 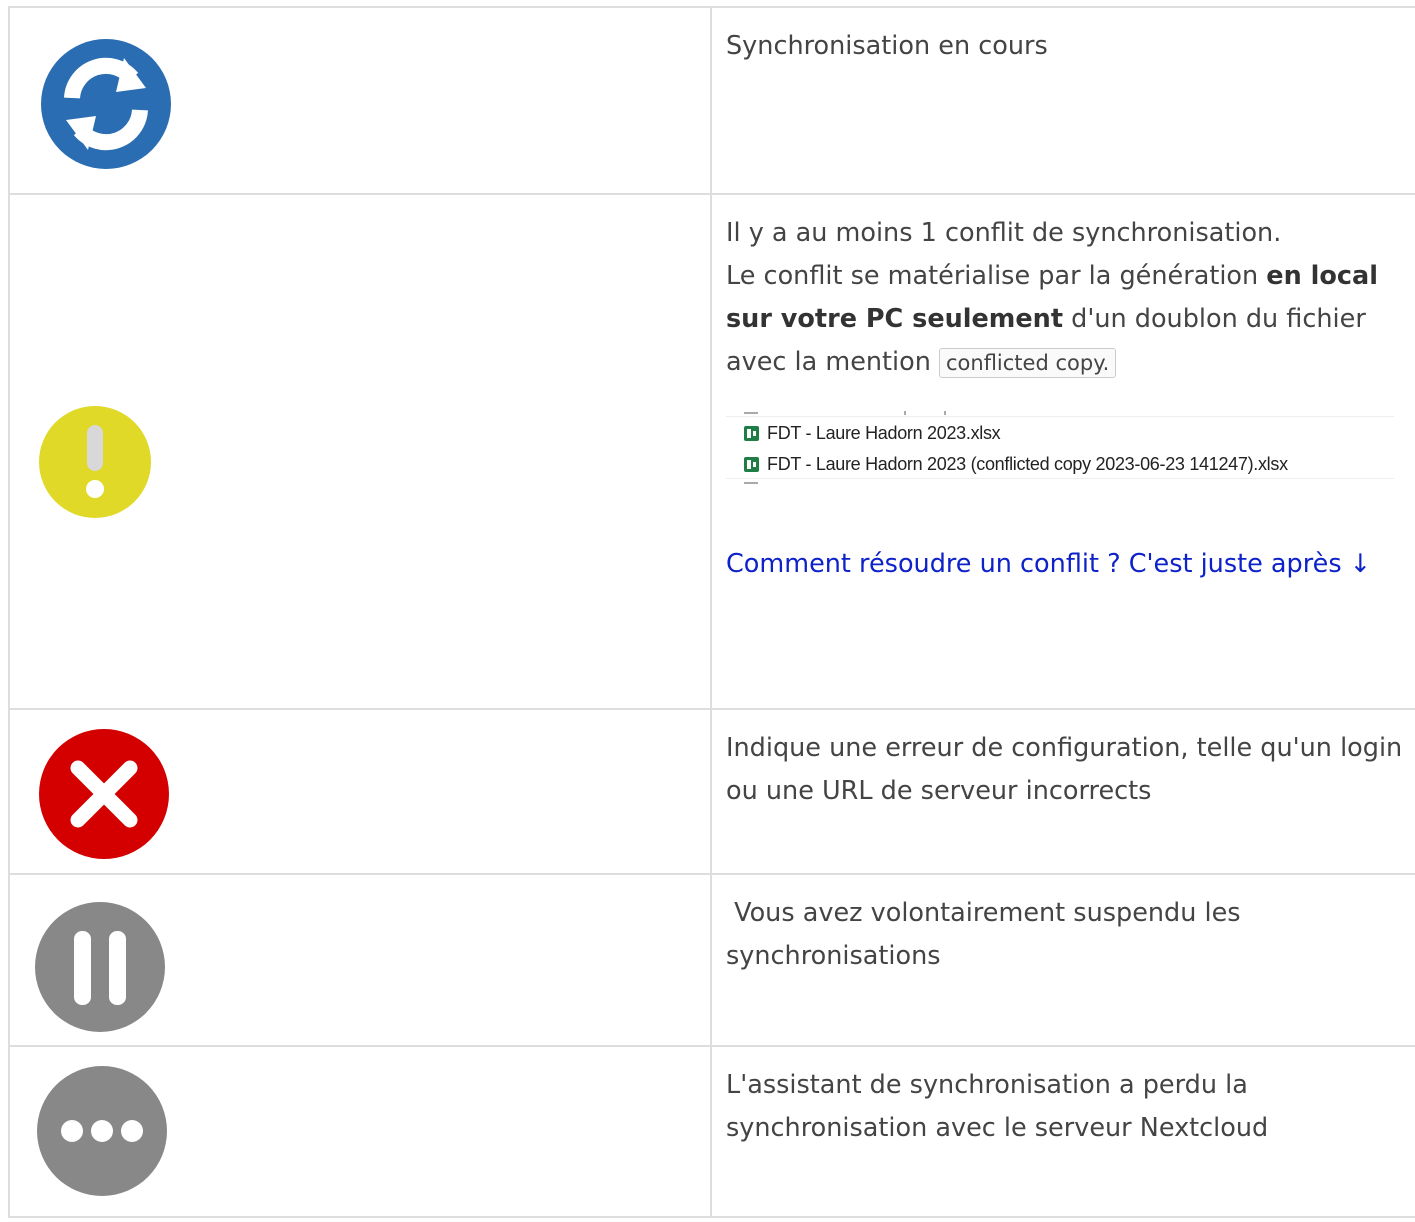 What do you see at coordinates (95, 462) in the screenshot?
I see `warning-icon` at bounding box center [95, 462].